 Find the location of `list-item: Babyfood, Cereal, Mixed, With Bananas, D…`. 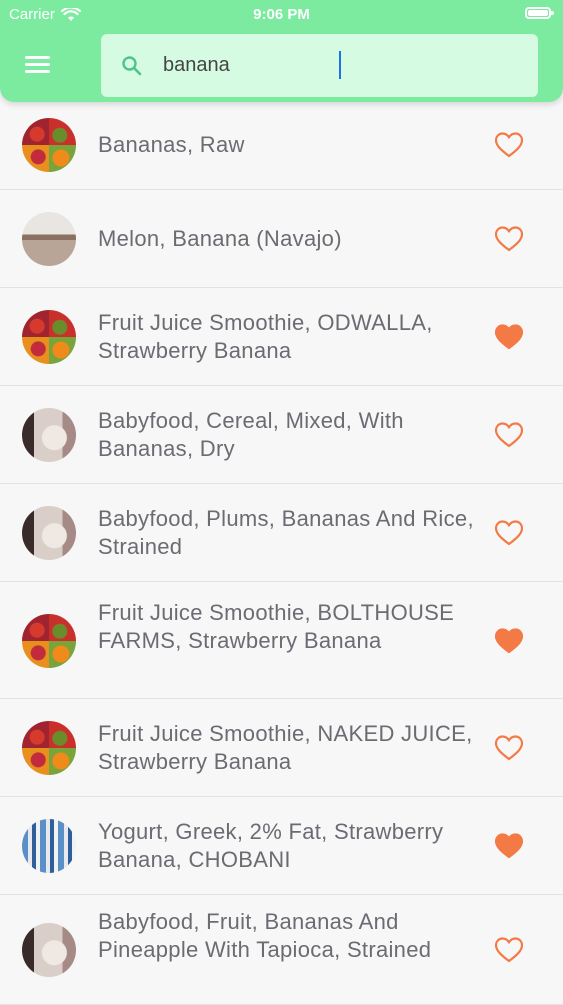

list-item: Babyfood, Cereal, Mixed, With Bananas, D… is located at coordinates (281, 435).